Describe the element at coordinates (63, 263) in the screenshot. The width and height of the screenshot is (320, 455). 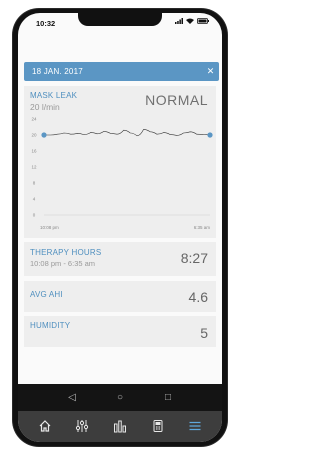
I see `therapy-hours-range: 10:08 pm - 6:35 am` at that location.